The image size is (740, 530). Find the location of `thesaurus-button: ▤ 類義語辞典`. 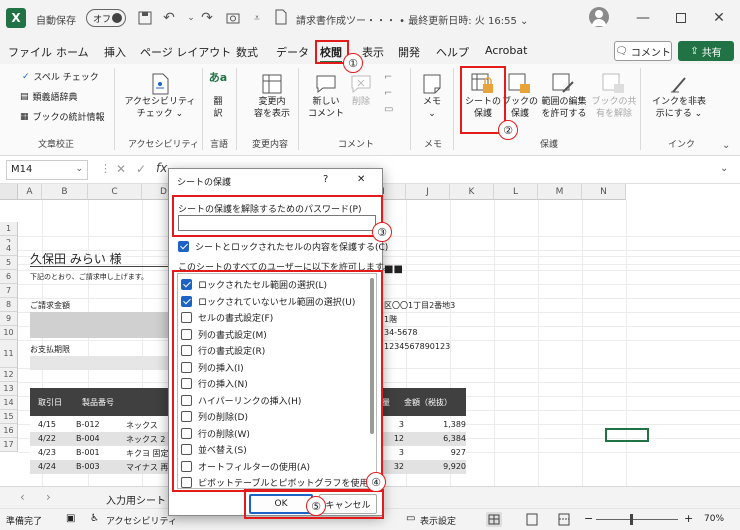

thesaurus-button: ▤ 類義語辞典 is located at coordinates (49, 97).